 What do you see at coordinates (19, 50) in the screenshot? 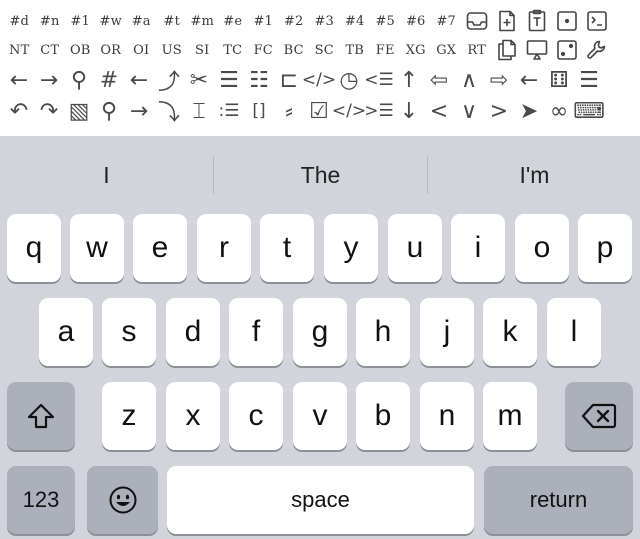
I see `tb-nt: NT` at bounding box center [19, 50].